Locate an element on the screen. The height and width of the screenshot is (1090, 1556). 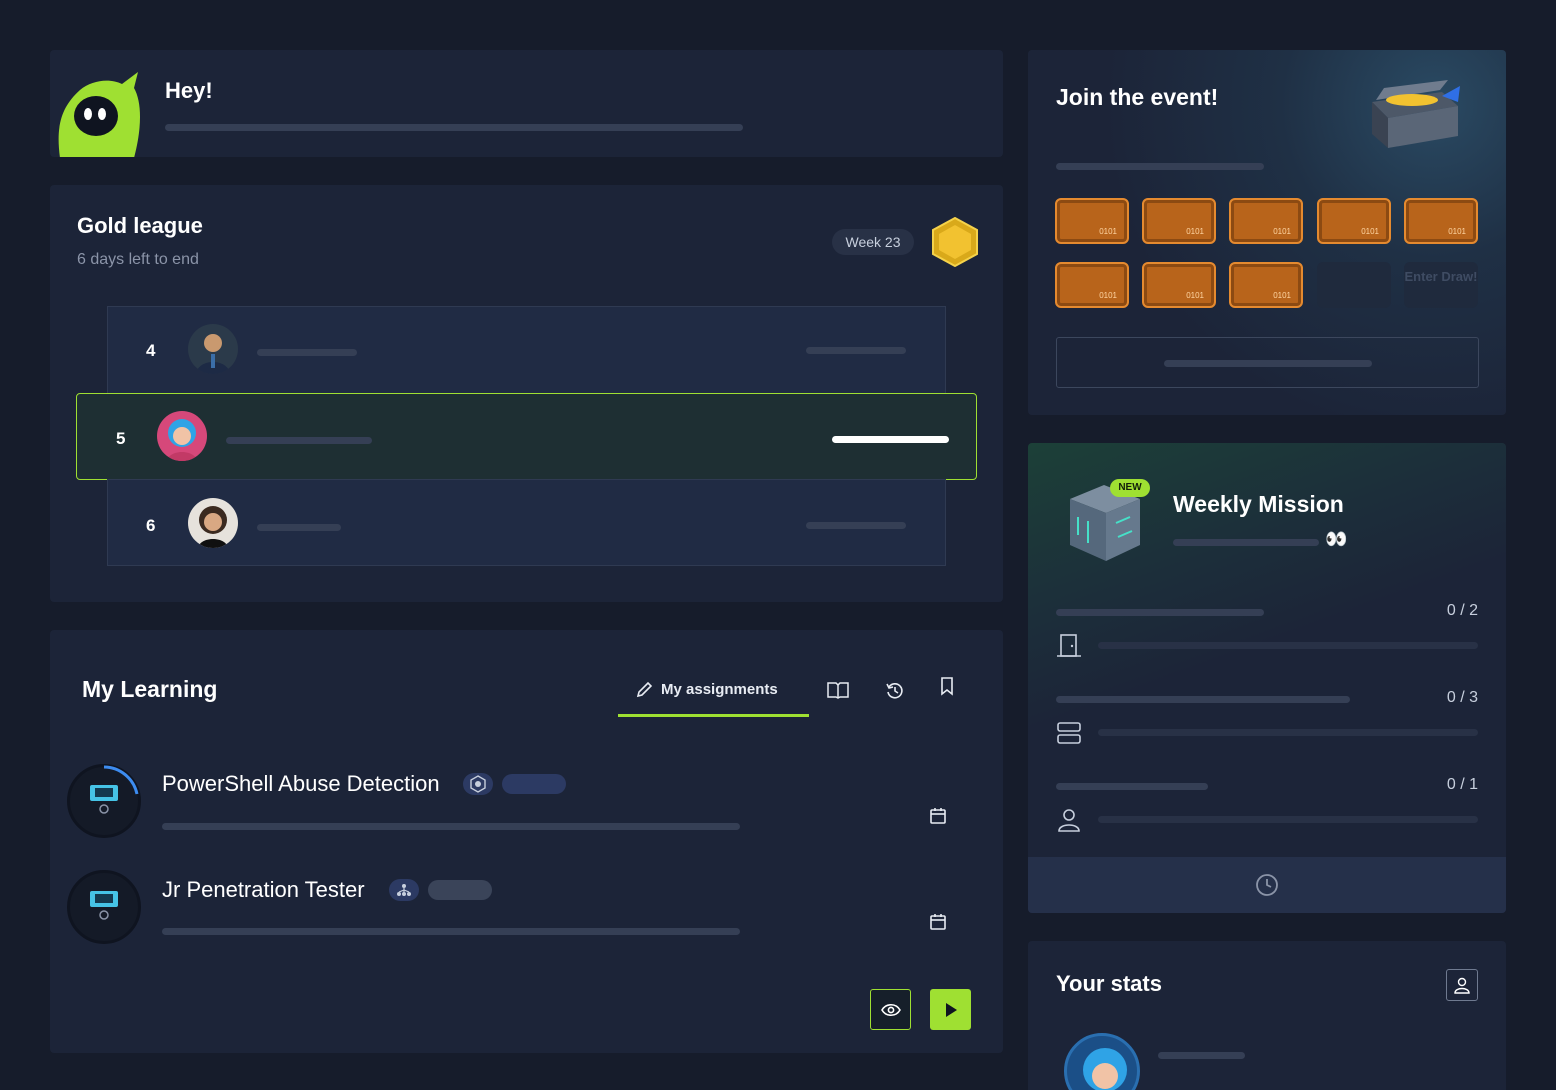
bookmark-icon is located at coordinates (947, 686).